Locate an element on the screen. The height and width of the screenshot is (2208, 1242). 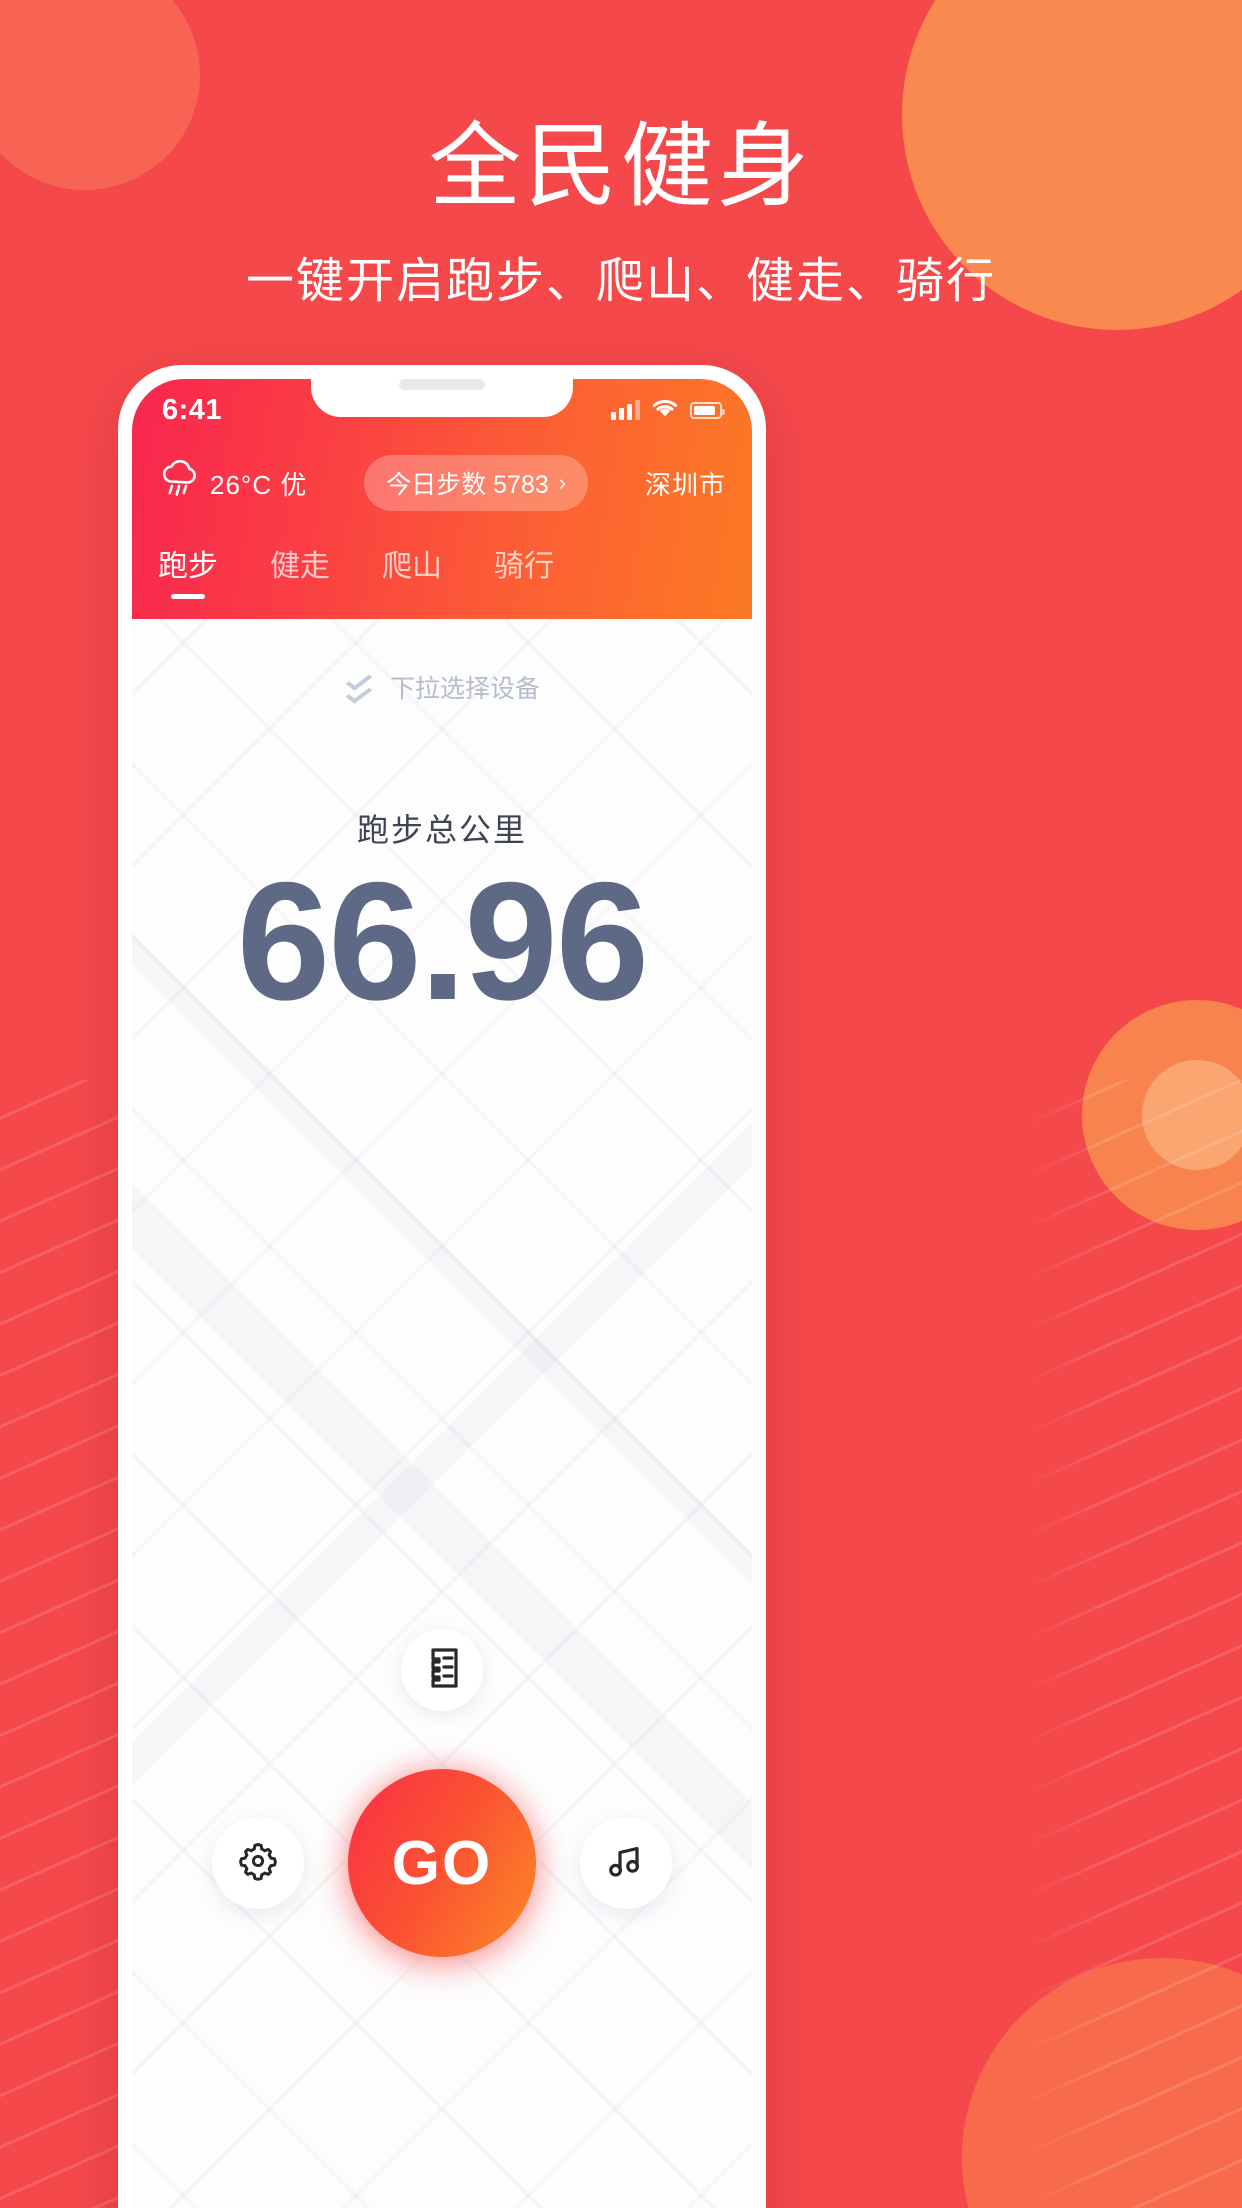
weather-widget: 26°C 优 is located at coordinates (233, 483).